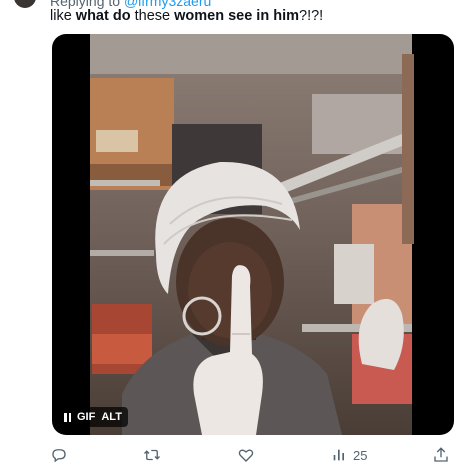 The height and width of the screenshot is (475, 474). I want to click on views-button: 25, so click(349, 455).